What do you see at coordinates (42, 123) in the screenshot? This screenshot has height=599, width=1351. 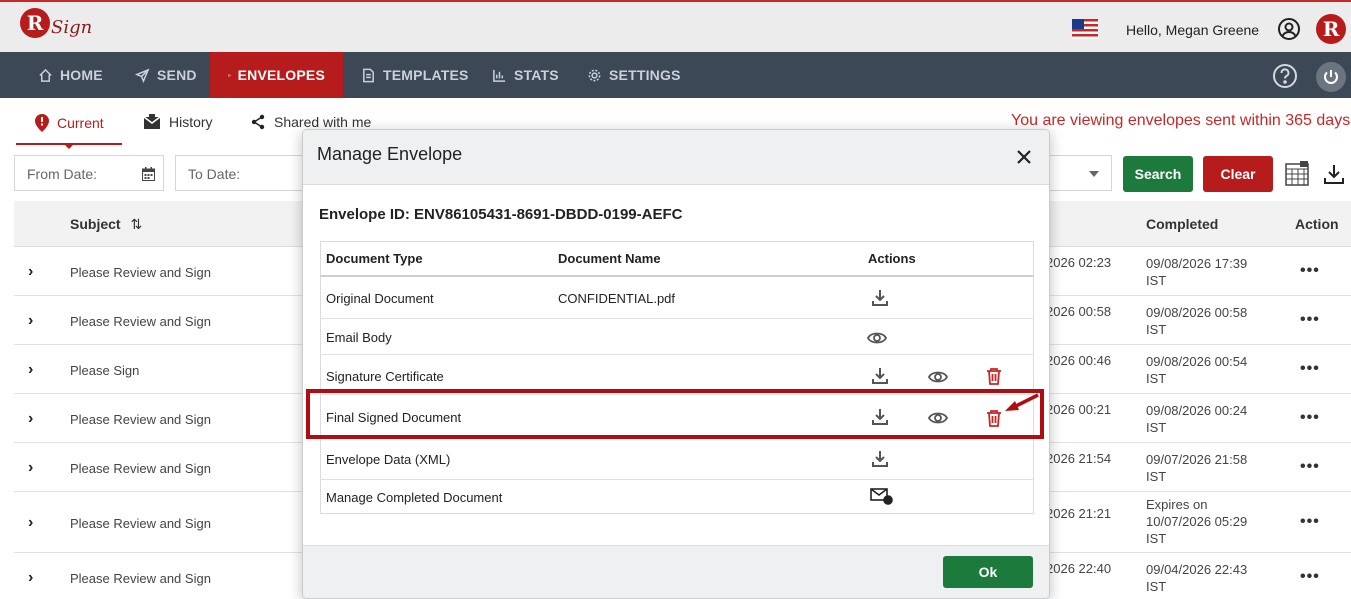 I see `location-pin-icon` at bounding box center [42, 123].